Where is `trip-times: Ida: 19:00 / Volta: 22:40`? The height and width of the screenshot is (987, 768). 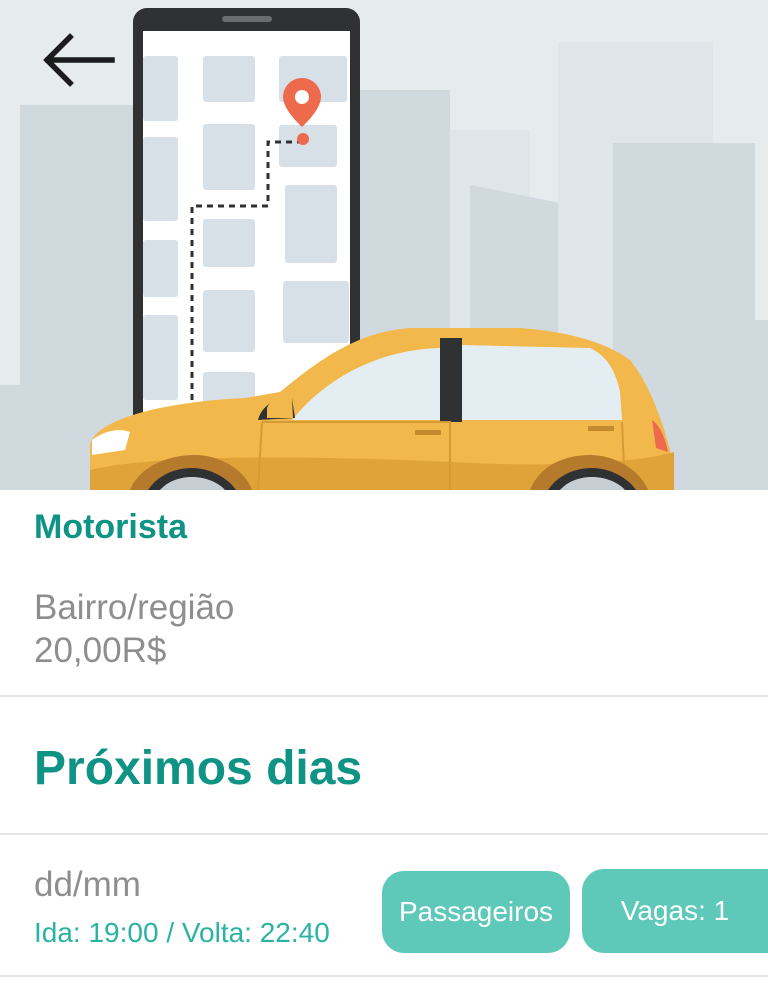 trip-times: Ida: 19:00 / Volta: 22:40 is located at coordinates (182, 932).